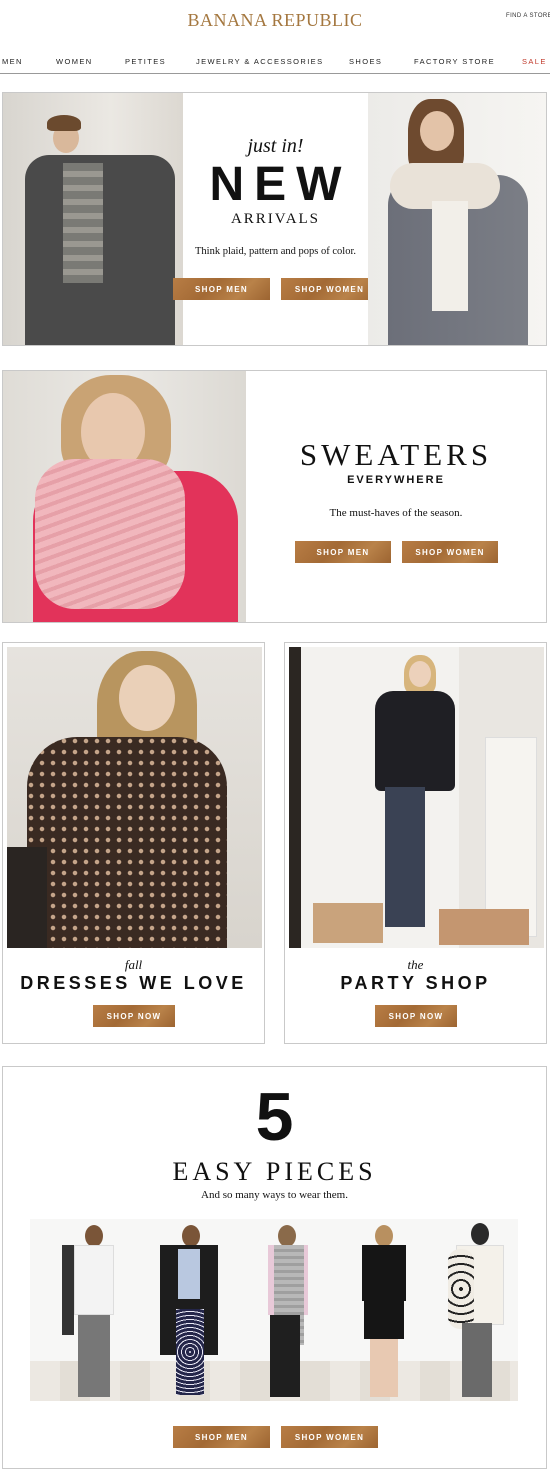  Describe the element at coordinates (275, 251) in the screenshot. I see `hero-tagline: Think plaid, pattern and pops of color.` at that location.